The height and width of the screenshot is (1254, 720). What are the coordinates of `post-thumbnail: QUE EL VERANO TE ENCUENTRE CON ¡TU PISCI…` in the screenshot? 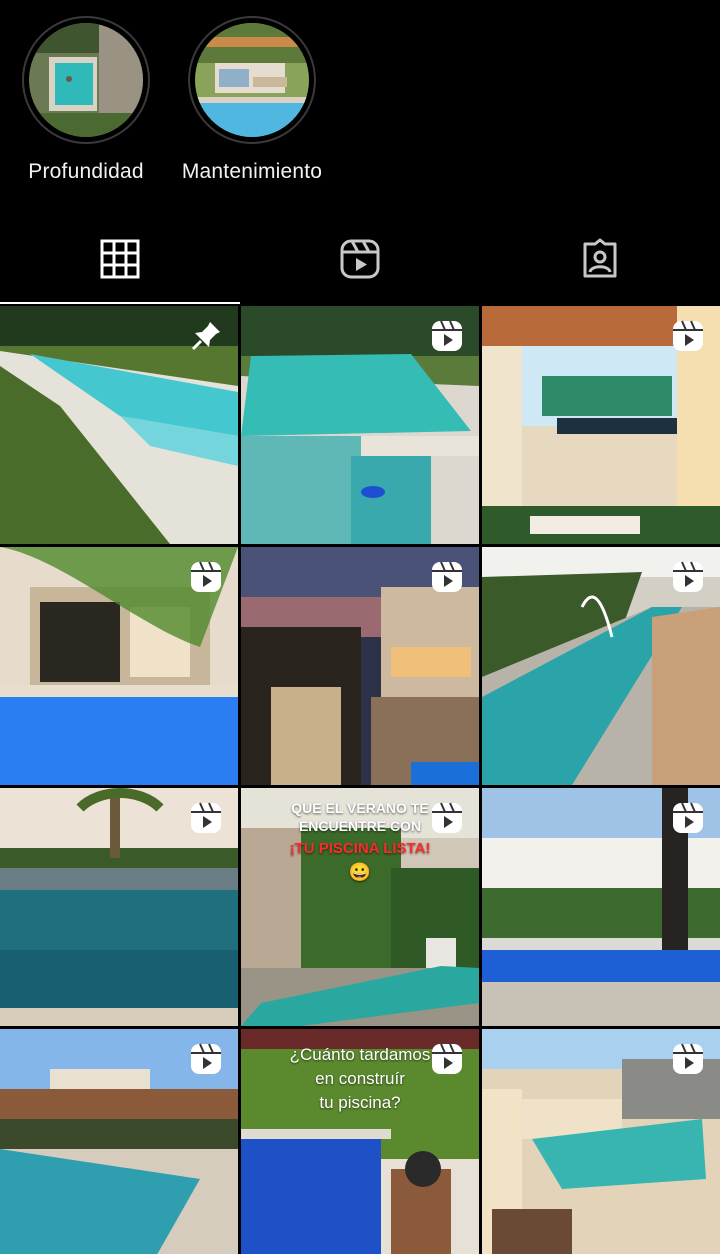 It's located at (360, 907).